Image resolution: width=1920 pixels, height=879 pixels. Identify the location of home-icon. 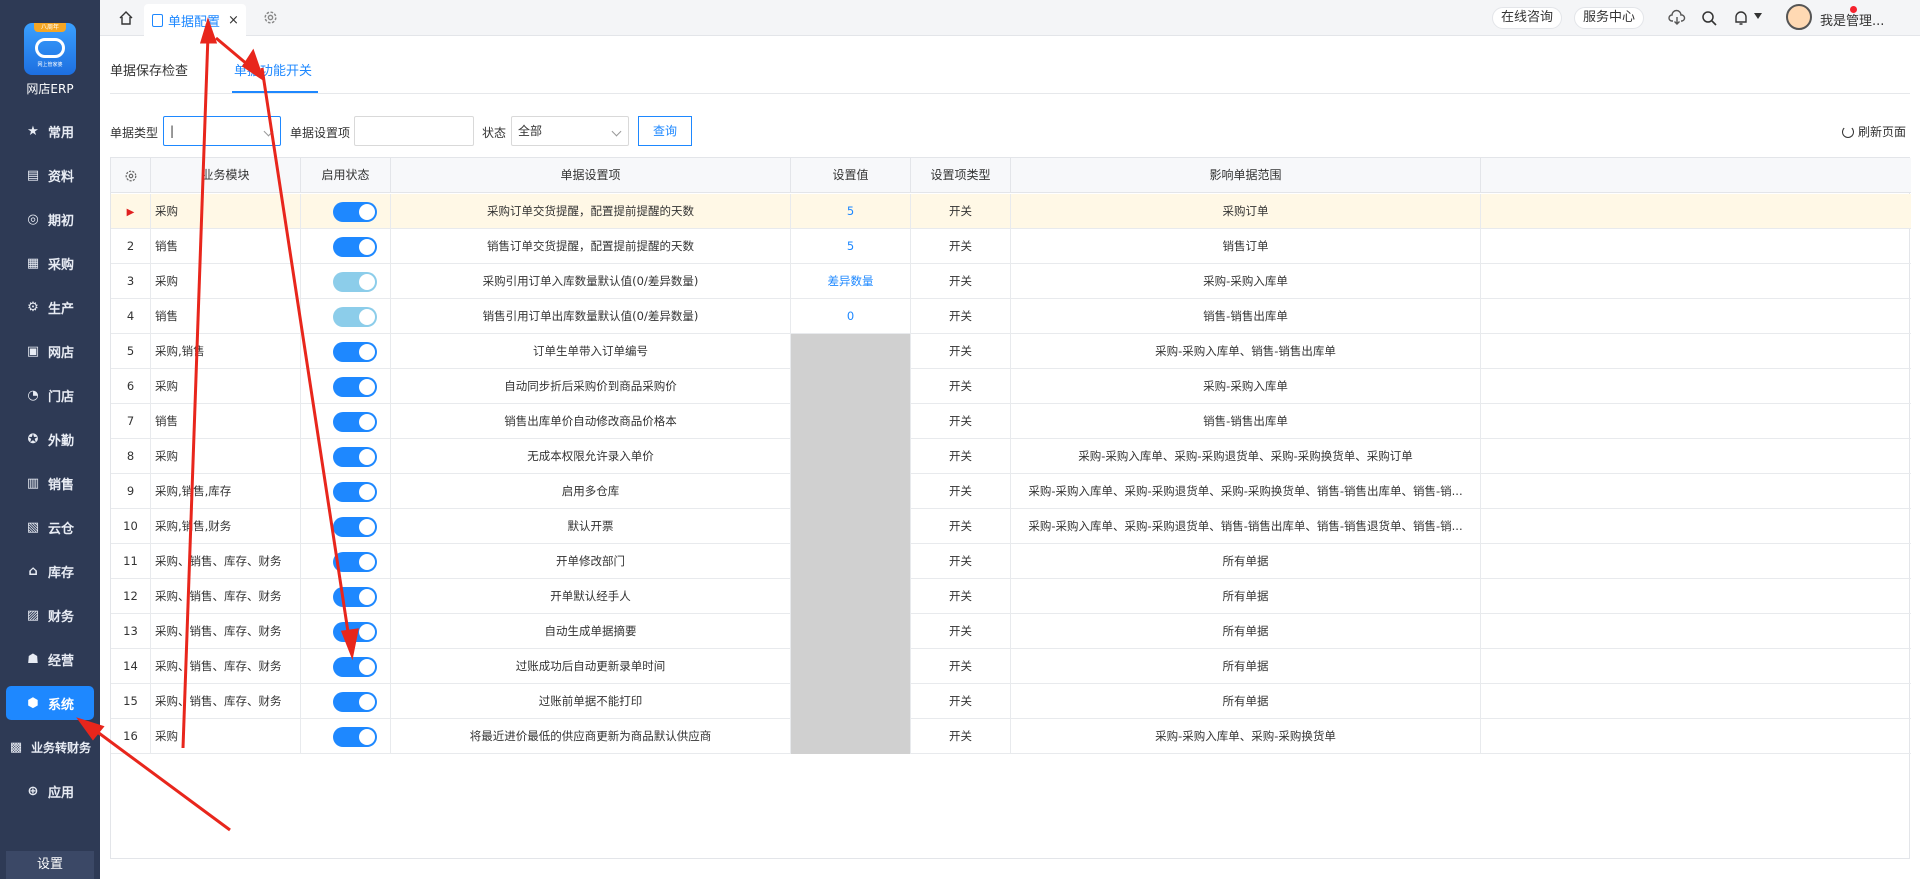
(126, 18).